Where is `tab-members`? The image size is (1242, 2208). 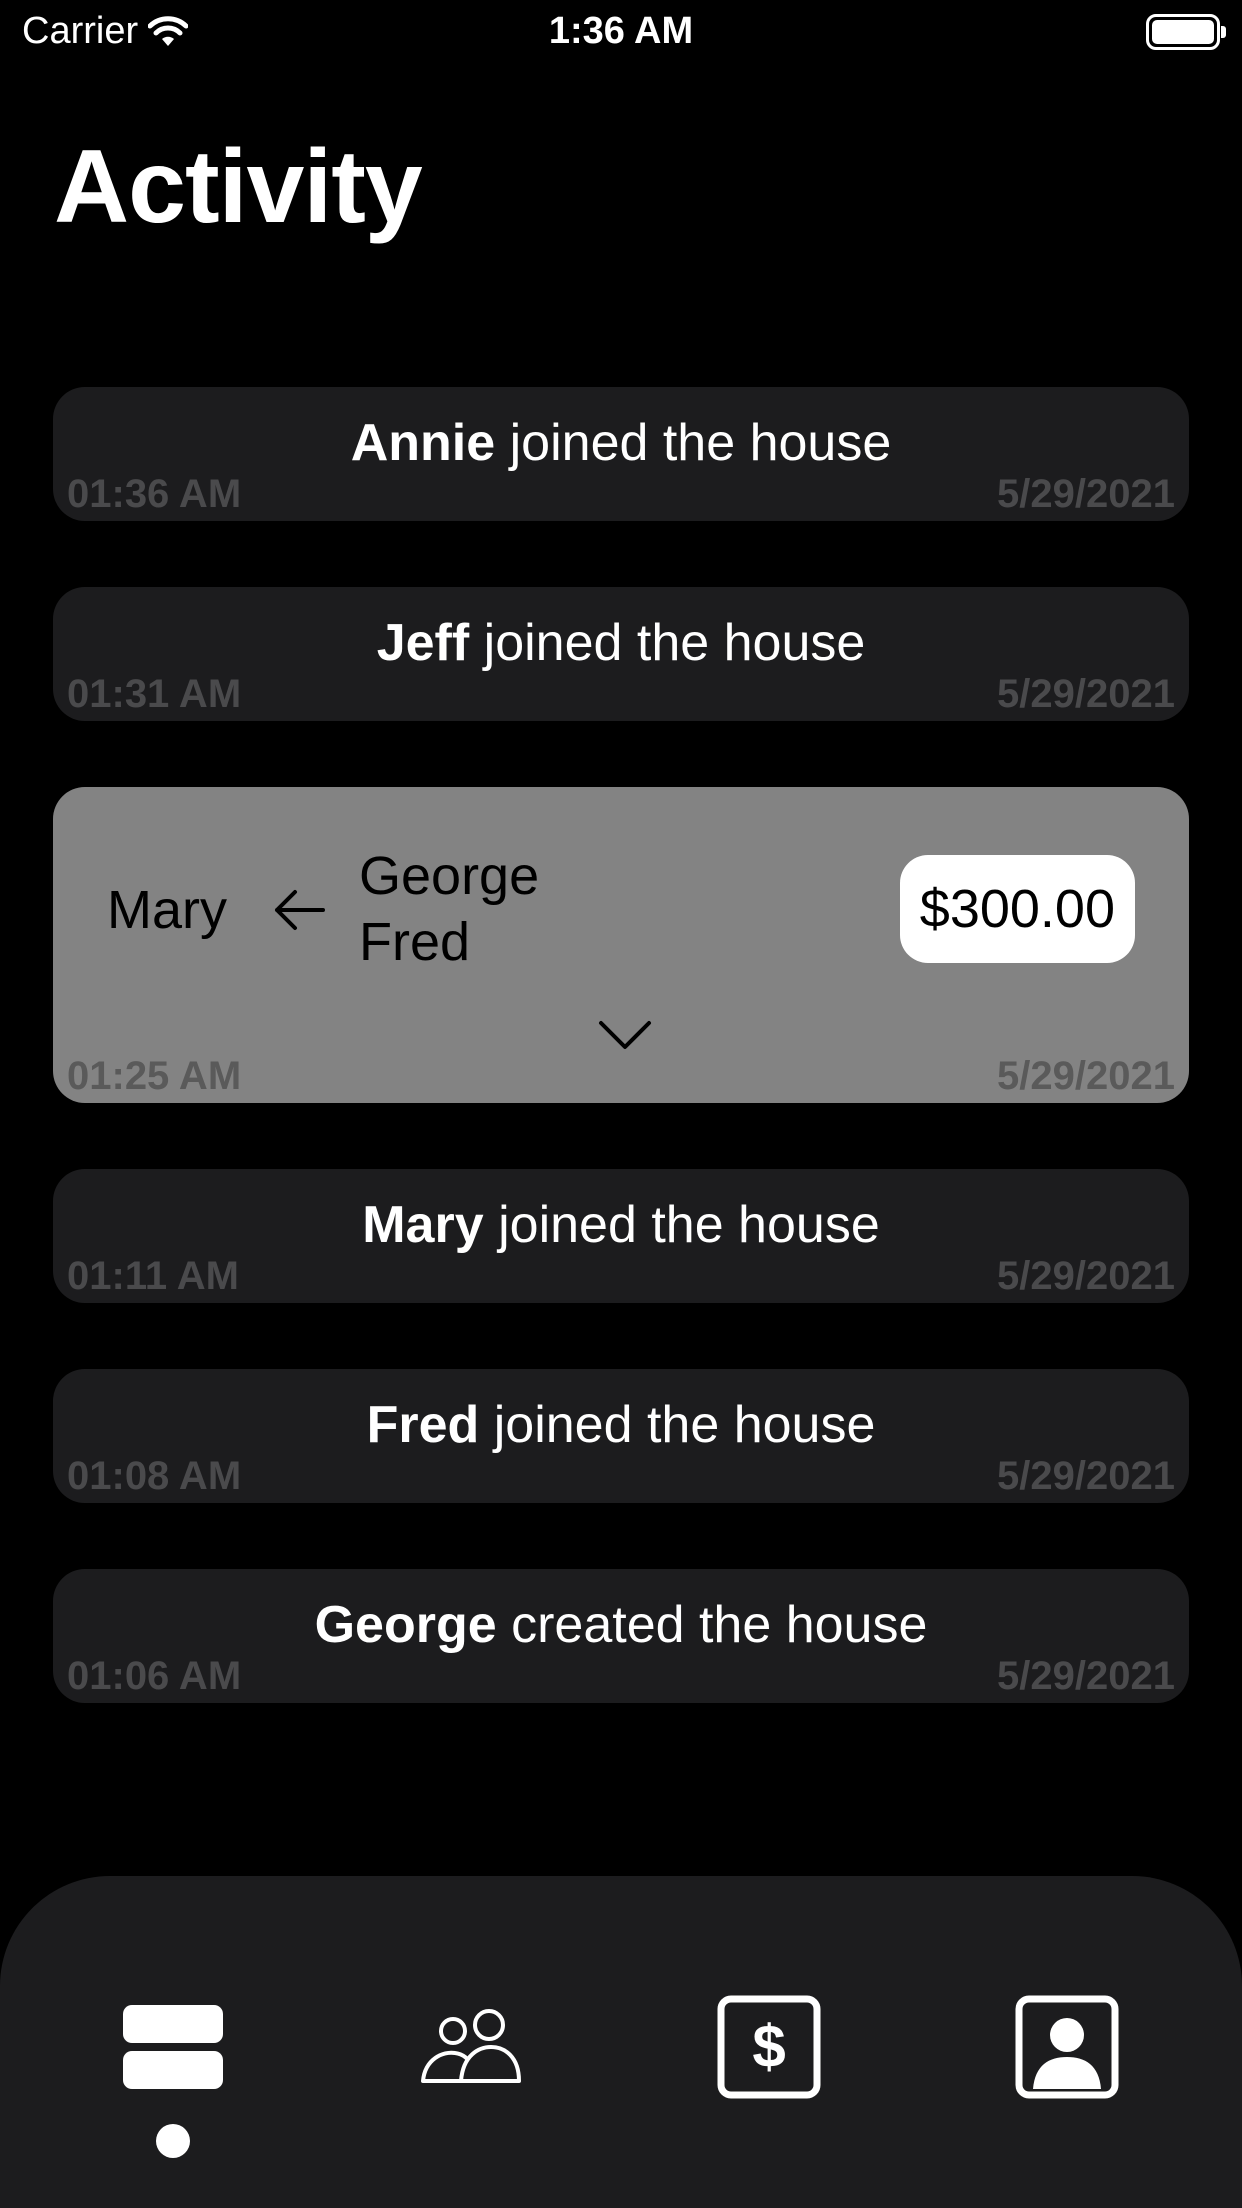 tab-members is located at coordinates (471, 2047).